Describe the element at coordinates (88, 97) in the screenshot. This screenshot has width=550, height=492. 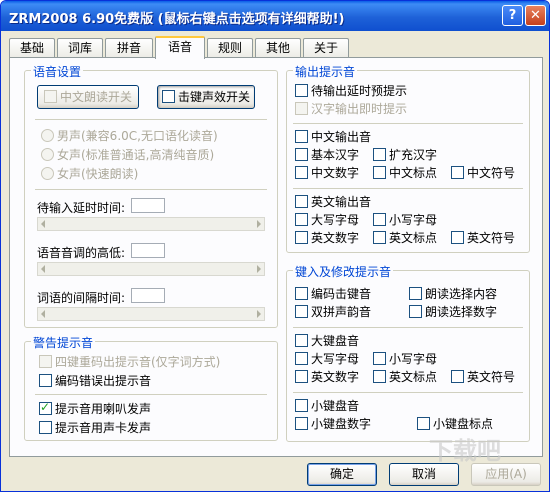
I see `read-chinese-toggle: 中文朗读开关` at that location.